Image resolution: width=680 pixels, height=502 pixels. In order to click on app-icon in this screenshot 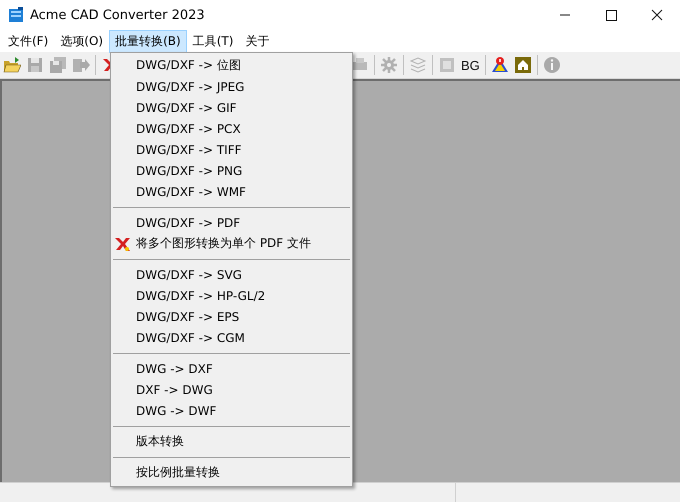, I will do `click(16, 15)`.